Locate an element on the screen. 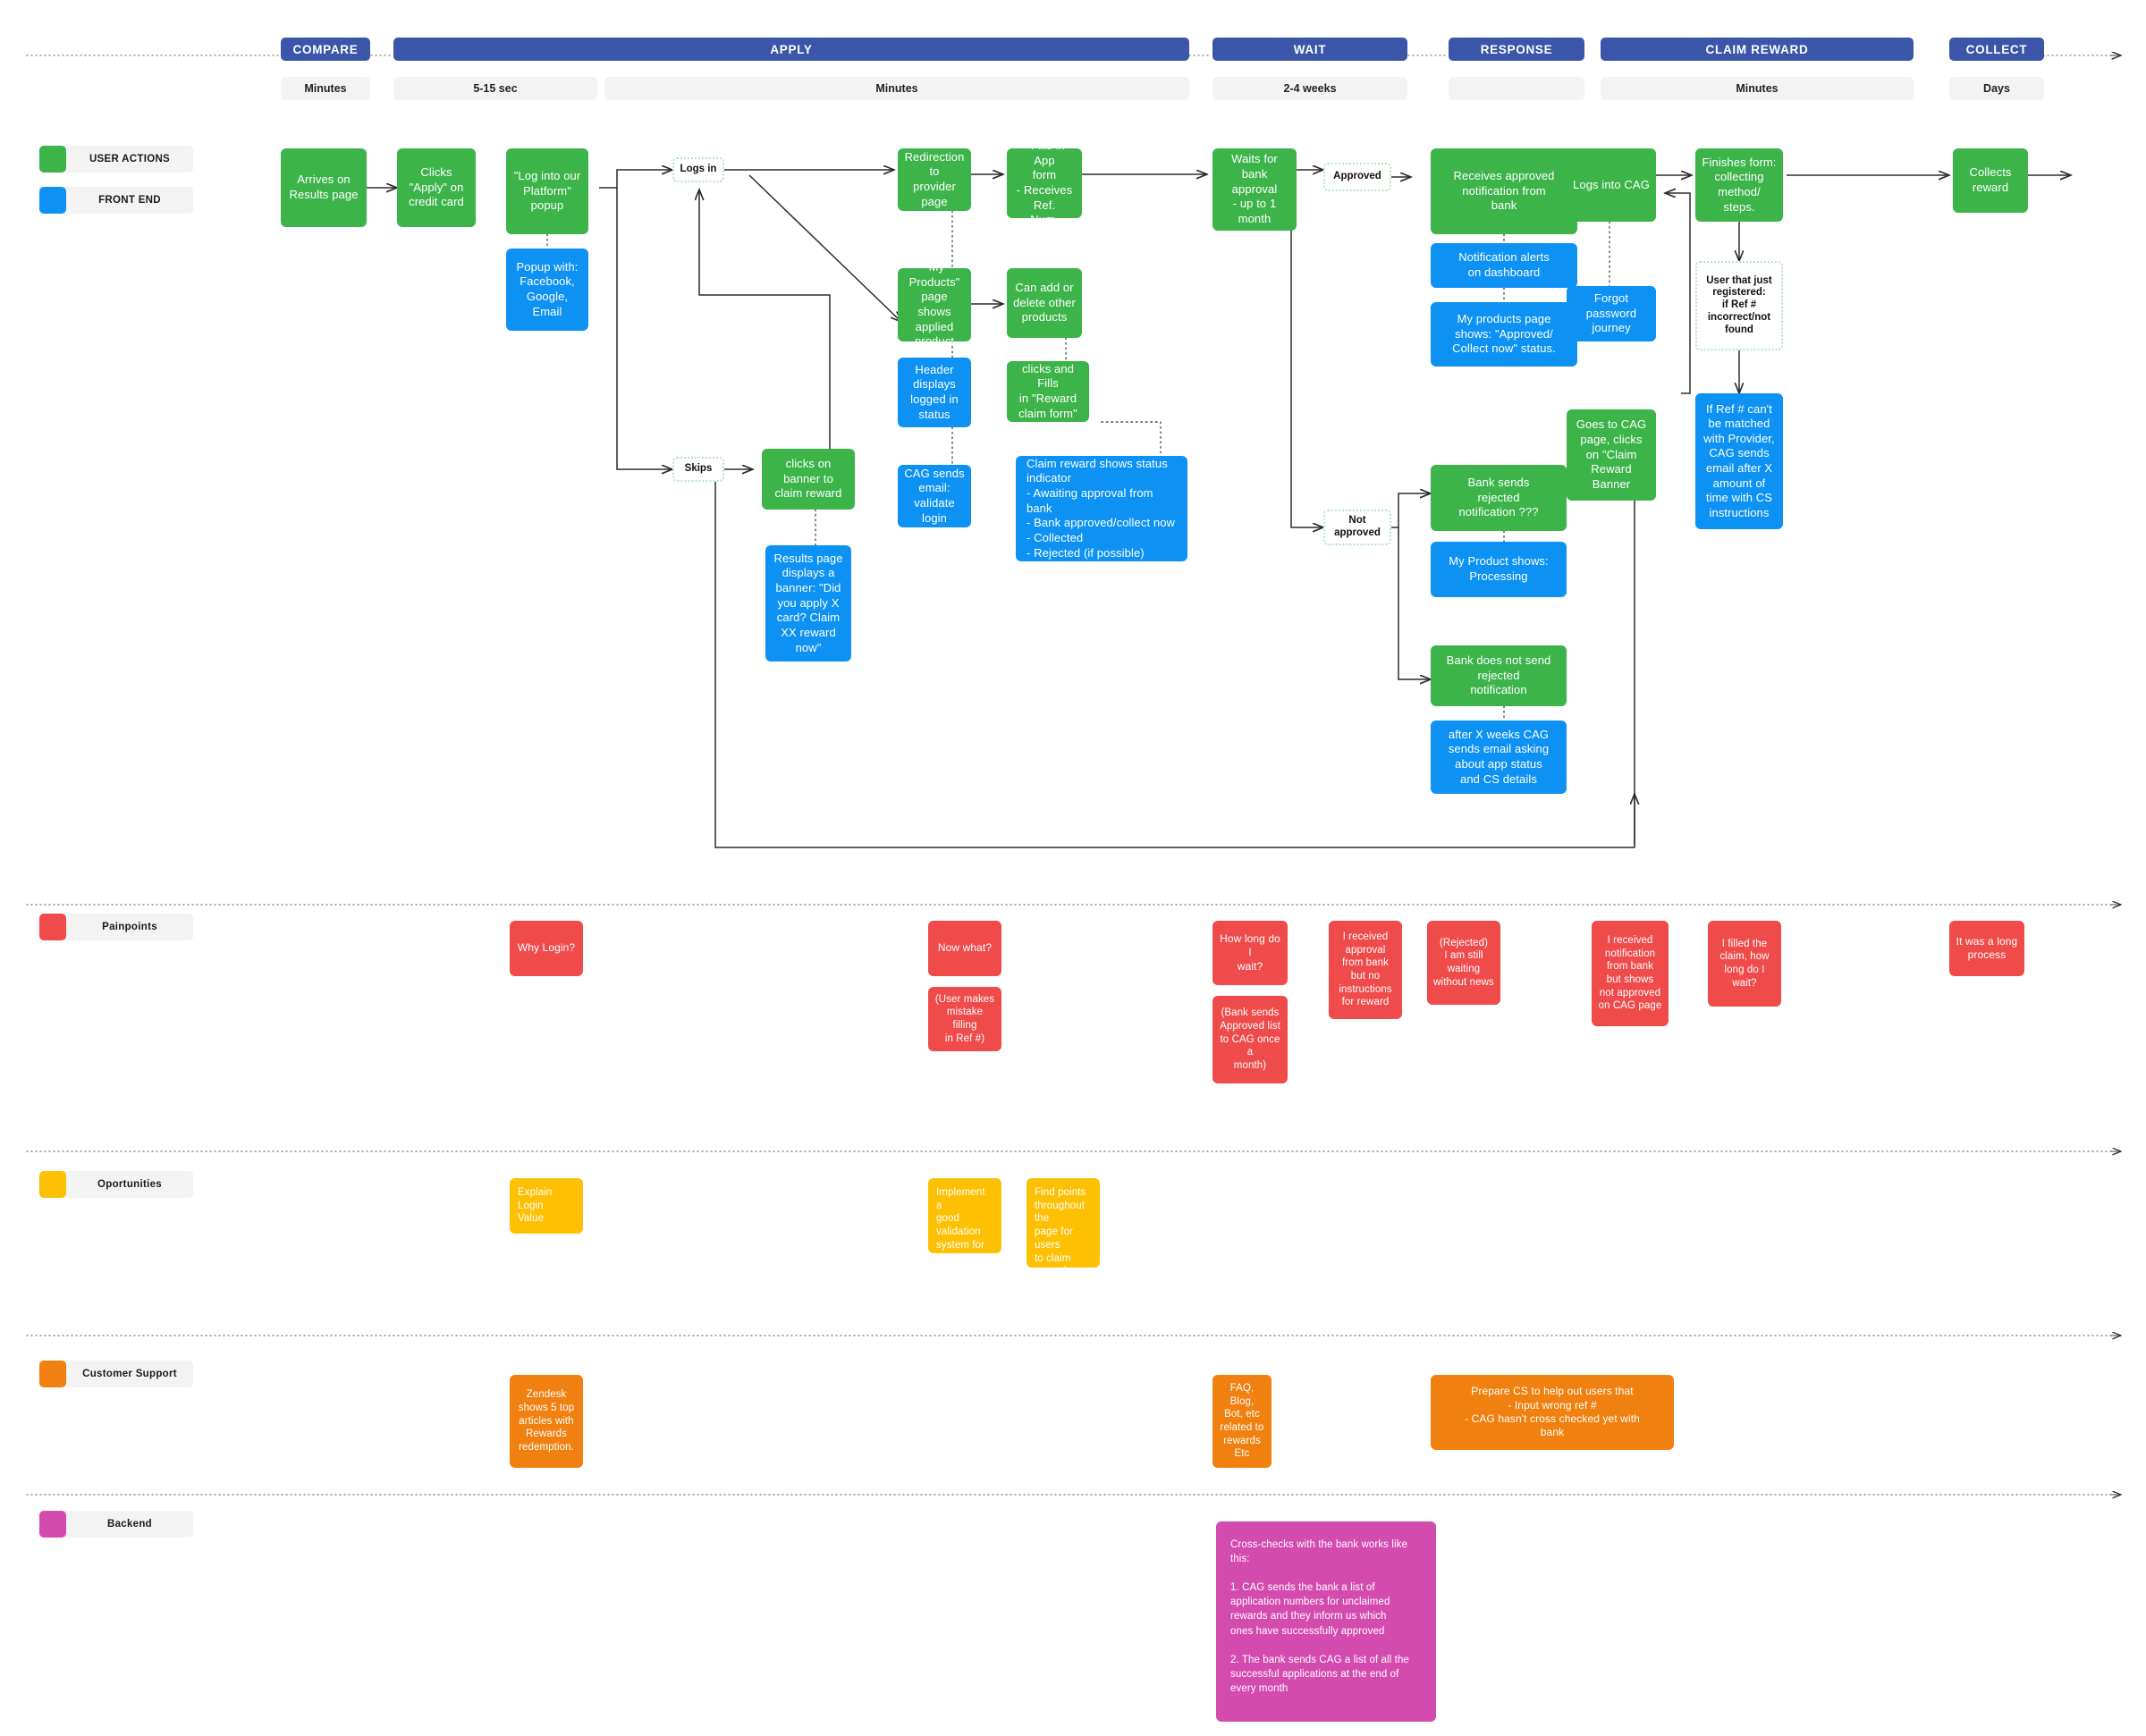 This screenshot has width=2146, height=1736. node-redirection-provider: Redirection to provider page is located at coordinates (935, 179).